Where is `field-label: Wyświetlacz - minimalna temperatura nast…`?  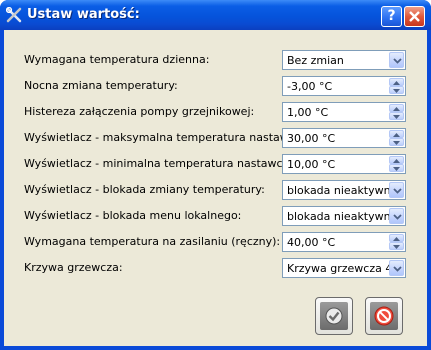
field-label: Wyświetlacz - minimalna temperatura nast… is located at coordinates (161, 163).